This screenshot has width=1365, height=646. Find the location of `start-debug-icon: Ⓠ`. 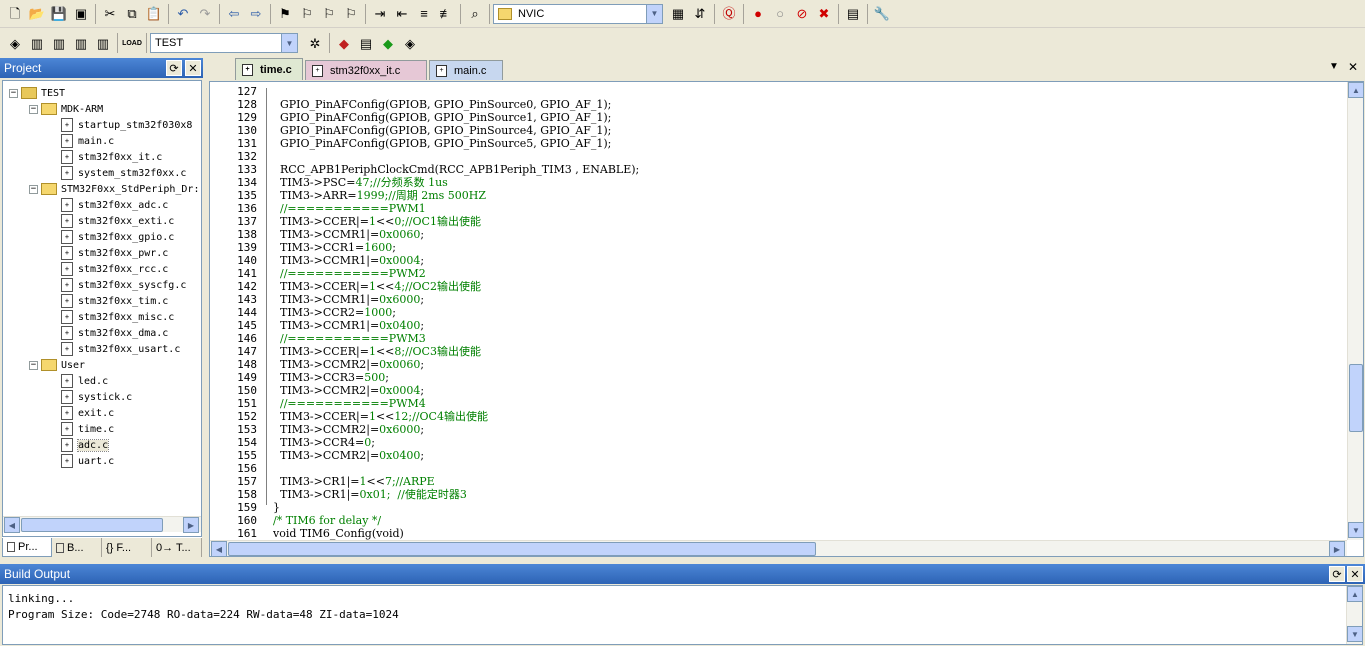

start-debug-icon: Ⓠ is located at coordinates (729, 14).